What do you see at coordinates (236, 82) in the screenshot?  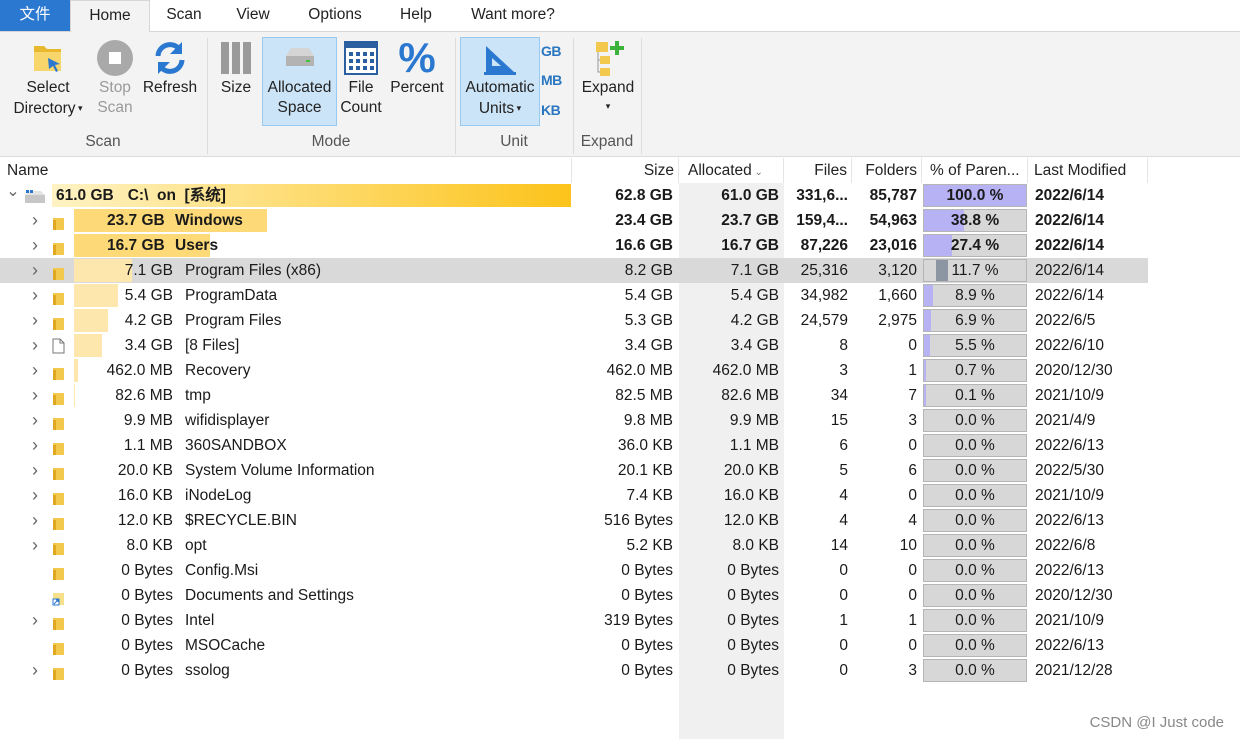 I see `size-mode-button: Size` at bounding box center [236, 82].